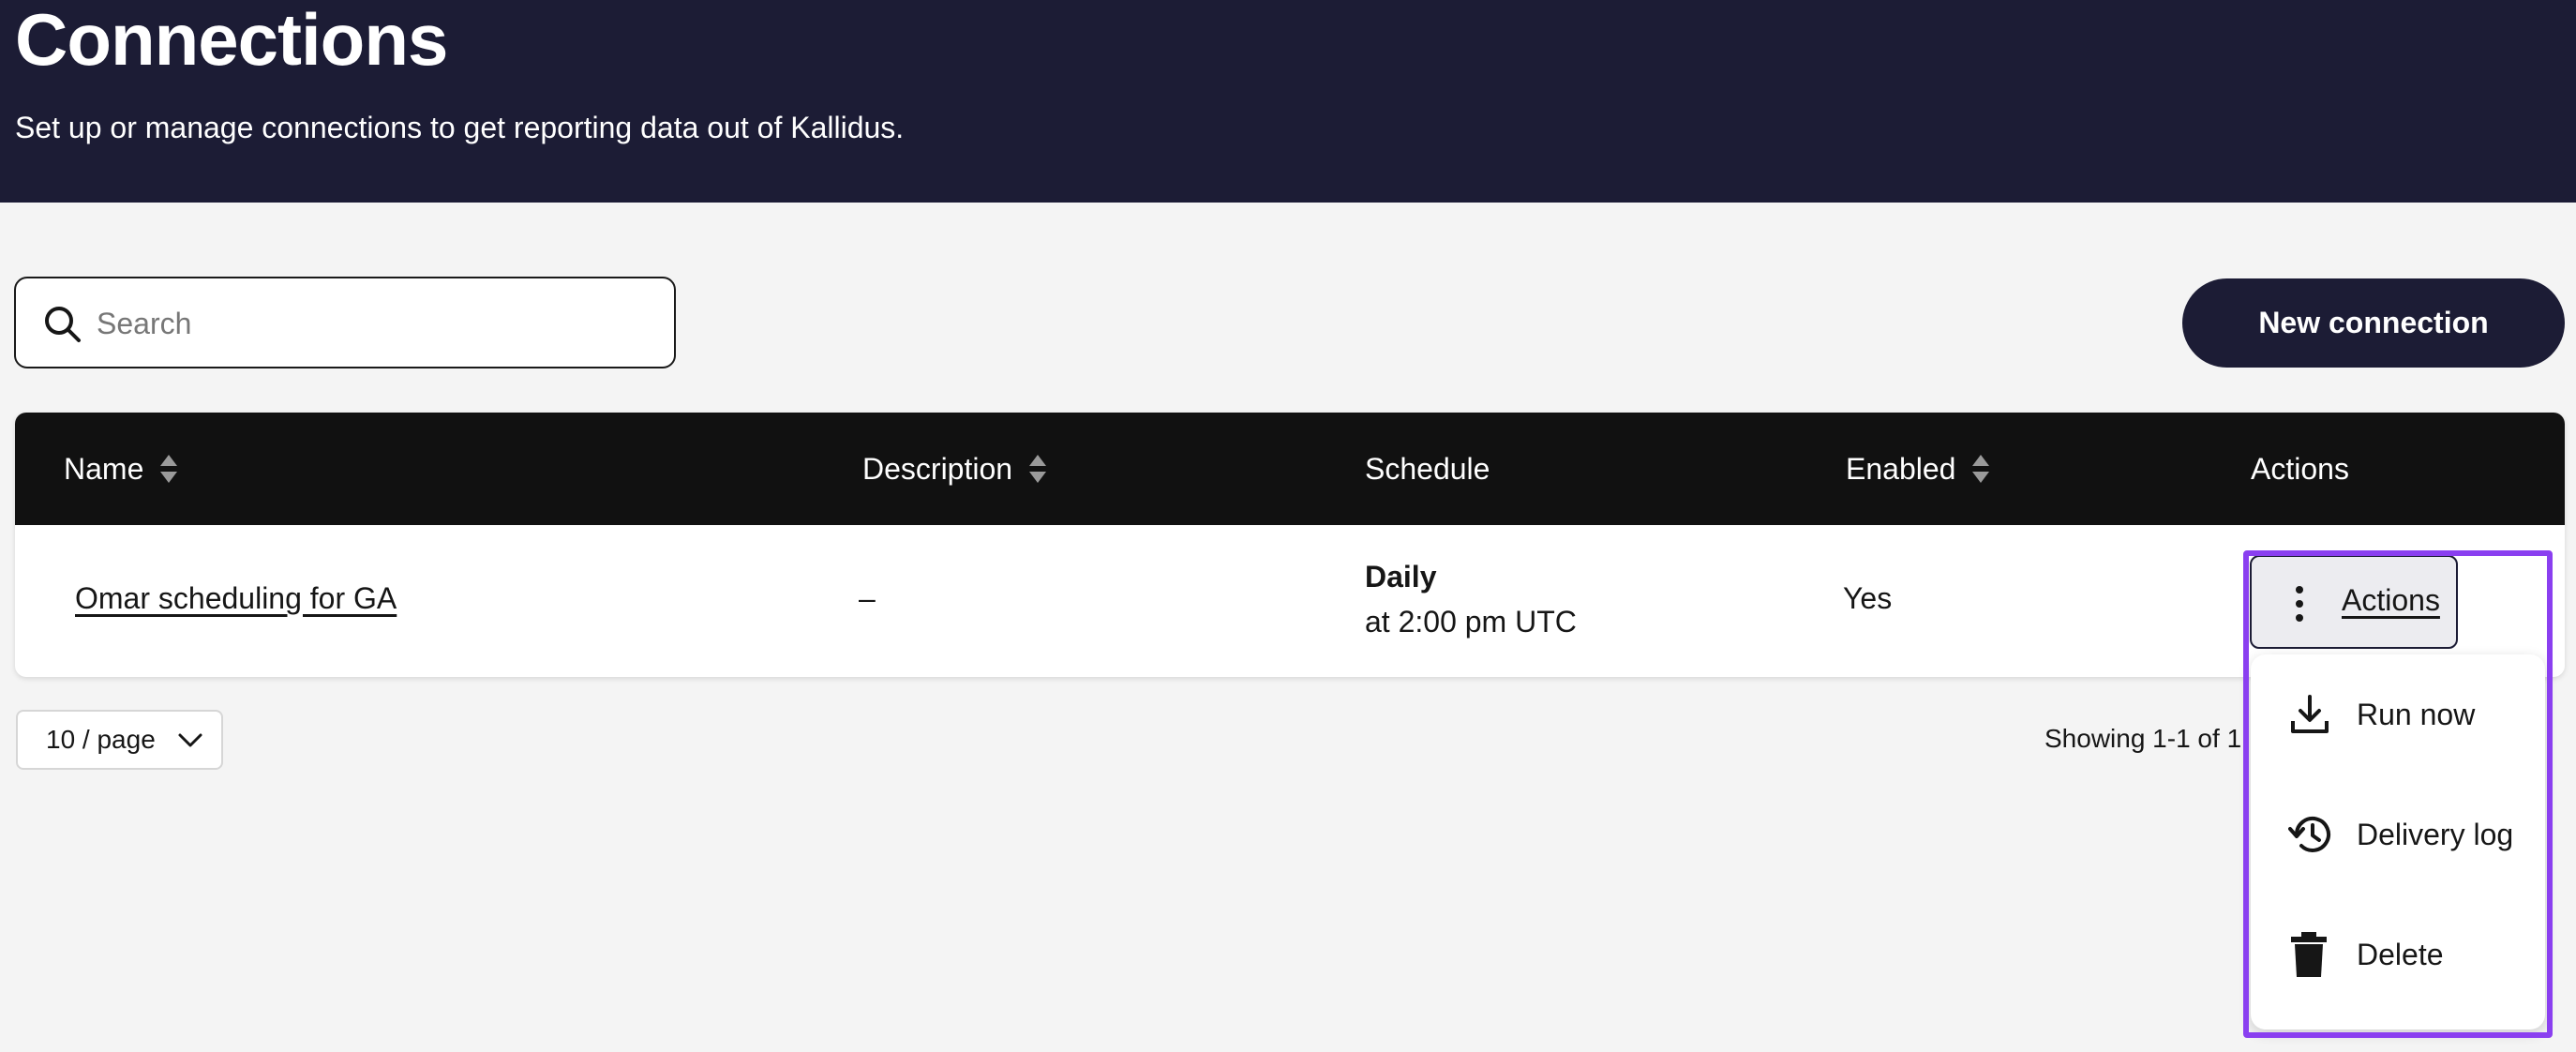  Describe the element at coordinates (190, 740) in the screenshot. I see `chevron-down-icon` at that location.